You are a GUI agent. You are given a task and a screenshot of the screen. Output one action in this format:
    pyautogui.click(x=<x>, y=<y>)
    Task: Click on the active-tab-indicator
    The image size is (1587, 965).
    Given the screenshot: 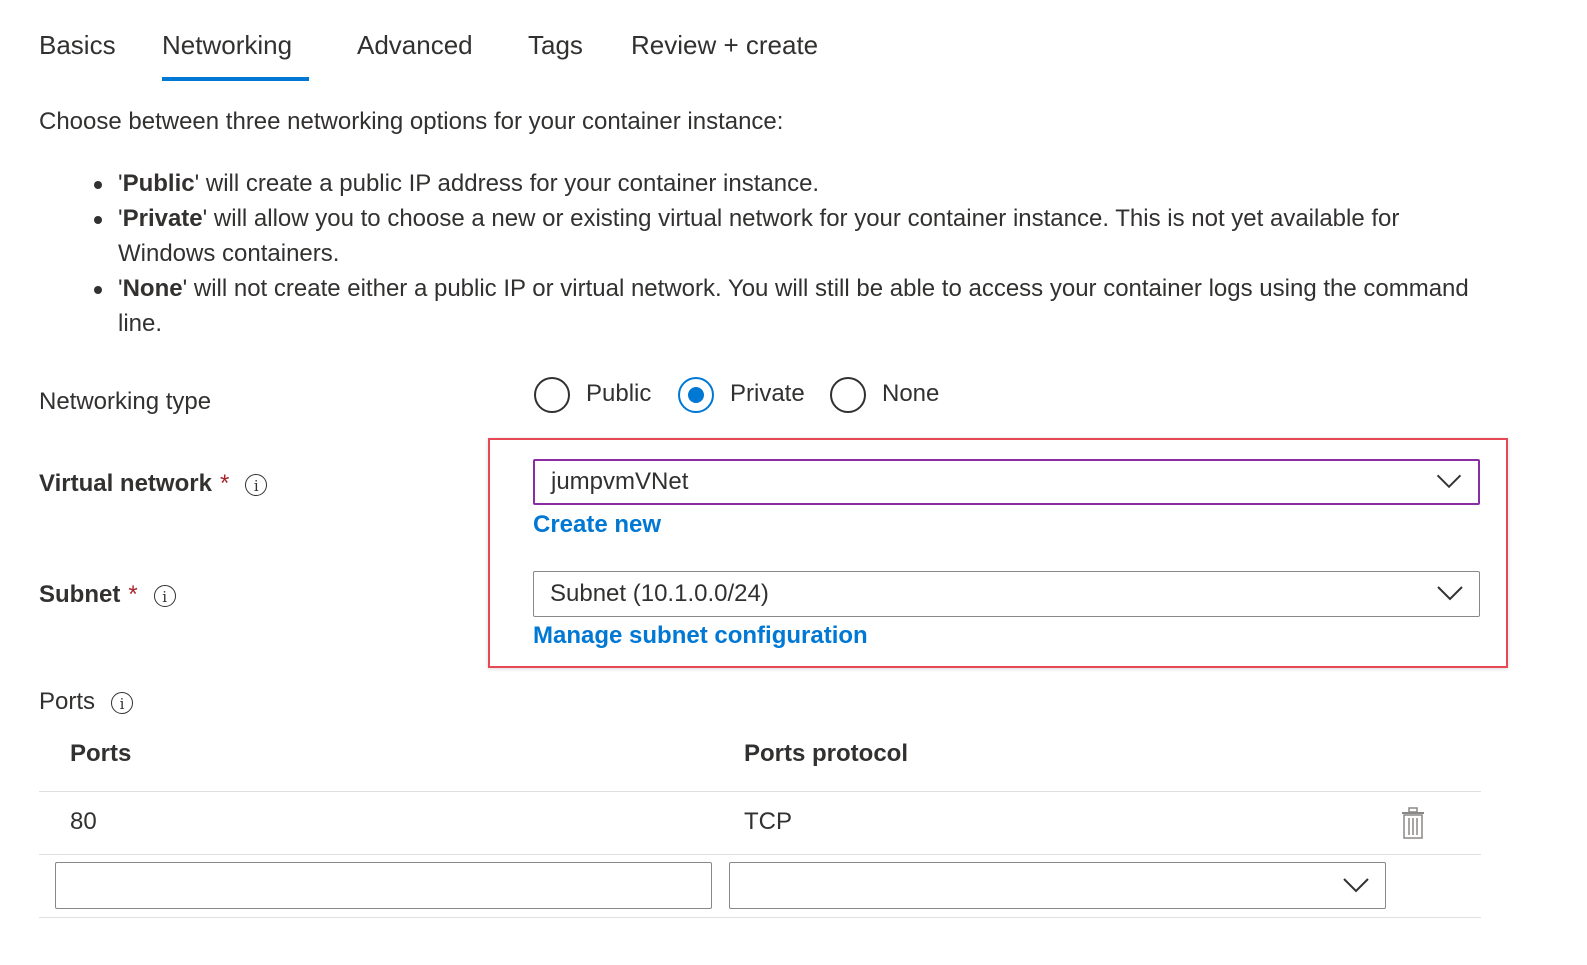 What is the action you would take?
    pyautogui.click(x=235, y=79)
    